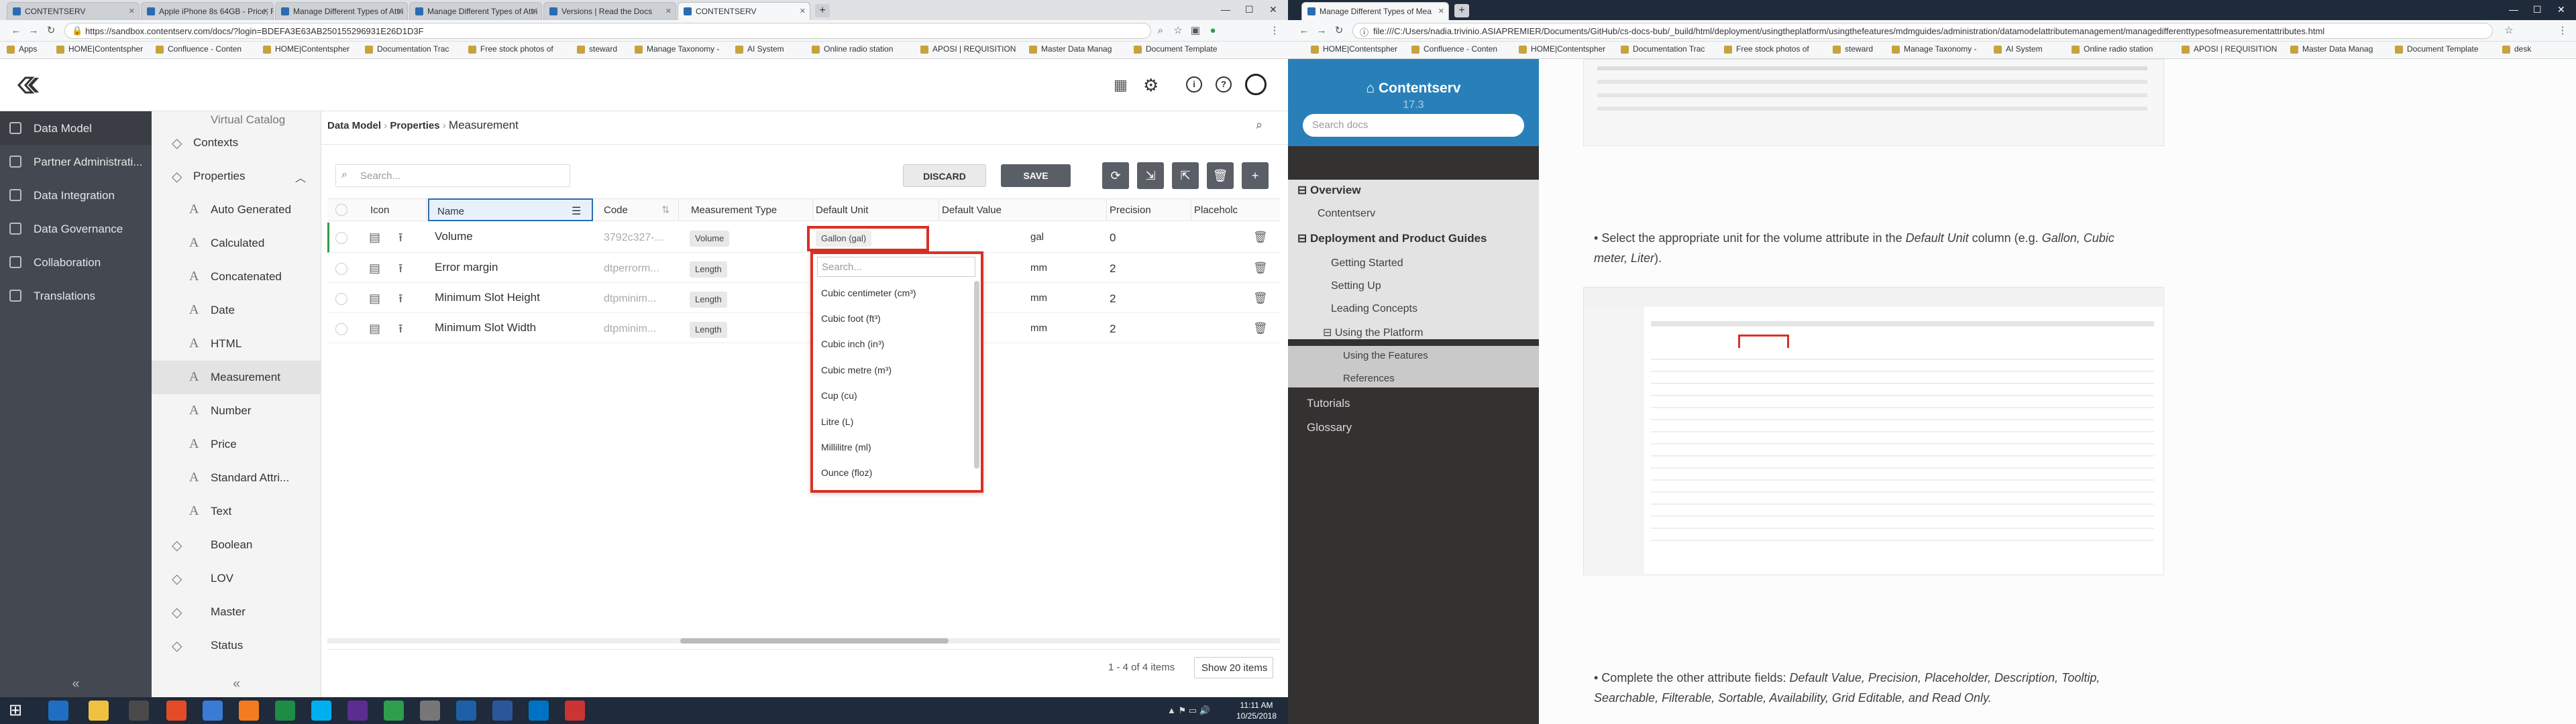 The height and width of the screenshot is (724, 2576). I want to click on new-tab-button: +, so click(822, 10).